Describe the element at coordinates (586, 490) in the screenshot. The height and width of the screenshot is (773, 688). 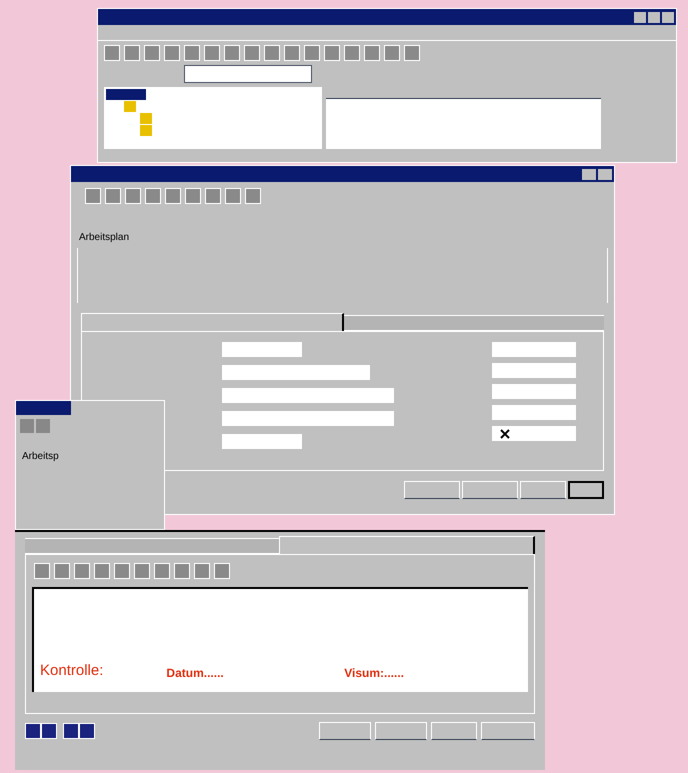
I see `action-button` at that location.